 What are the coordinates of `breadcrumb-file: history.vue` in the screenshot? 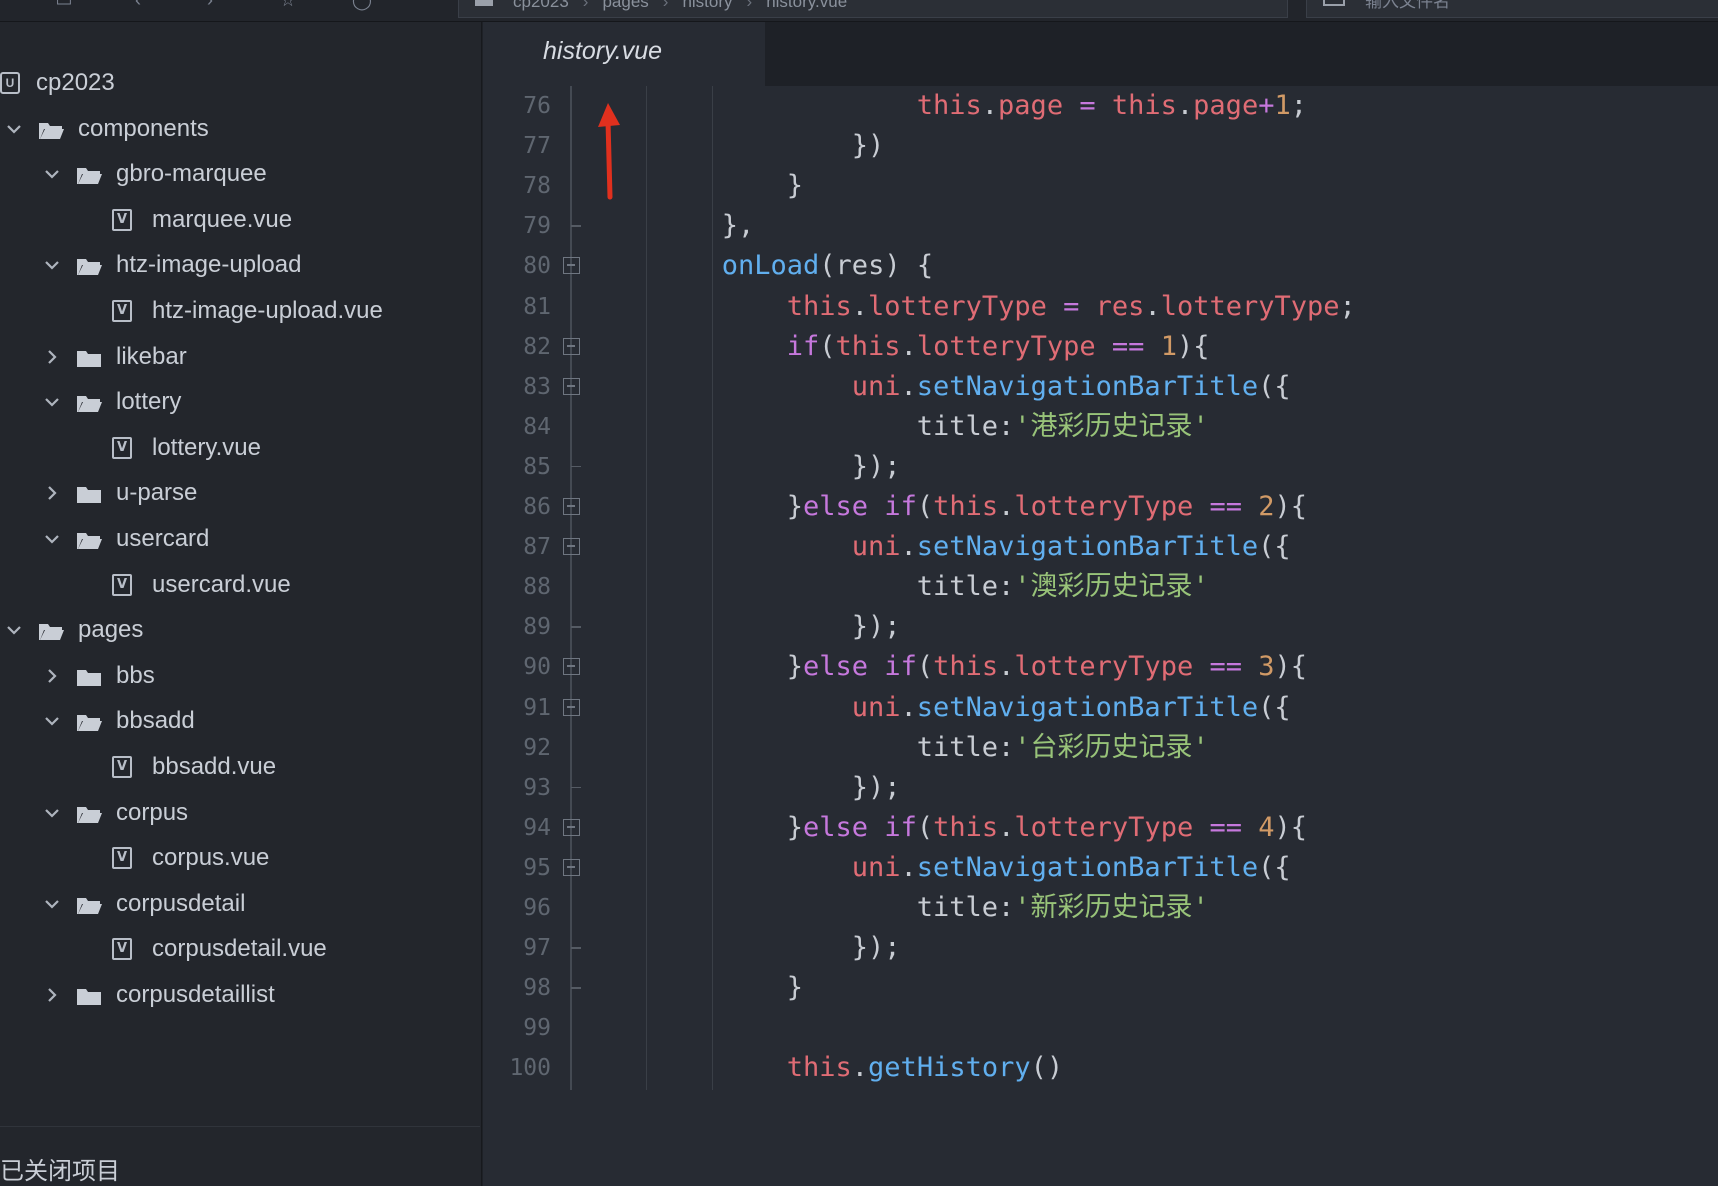 It's located at (806, 5).